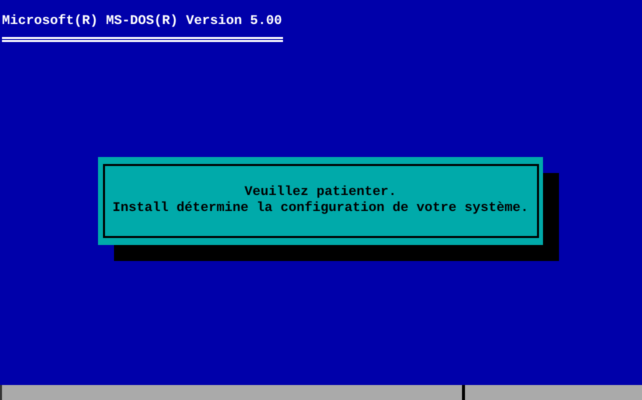 This screenshot has width=642, height=400. What do you see at coordinates (320, 193) in the screenshot?
I see `dialog-message: Veuillez patienter.` at bounding box center [320, 193].